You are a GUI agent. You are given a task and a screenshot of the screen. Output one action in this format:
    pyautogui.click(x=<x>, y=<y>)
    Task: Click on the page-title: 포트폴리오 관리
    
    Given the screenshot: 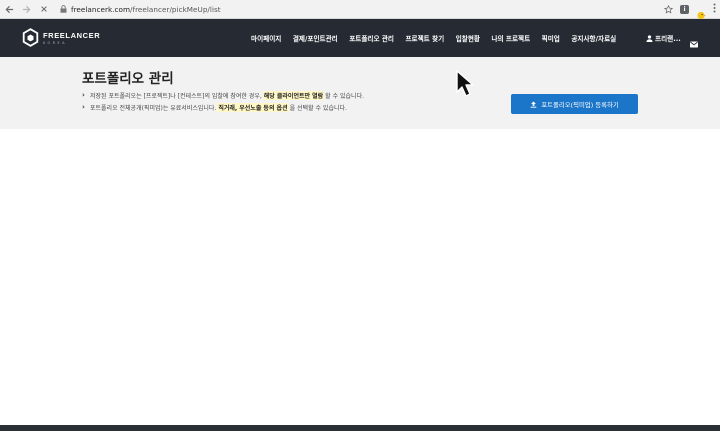 What is the action you would take?
    pyautogui.click(x=128, y=79)
    